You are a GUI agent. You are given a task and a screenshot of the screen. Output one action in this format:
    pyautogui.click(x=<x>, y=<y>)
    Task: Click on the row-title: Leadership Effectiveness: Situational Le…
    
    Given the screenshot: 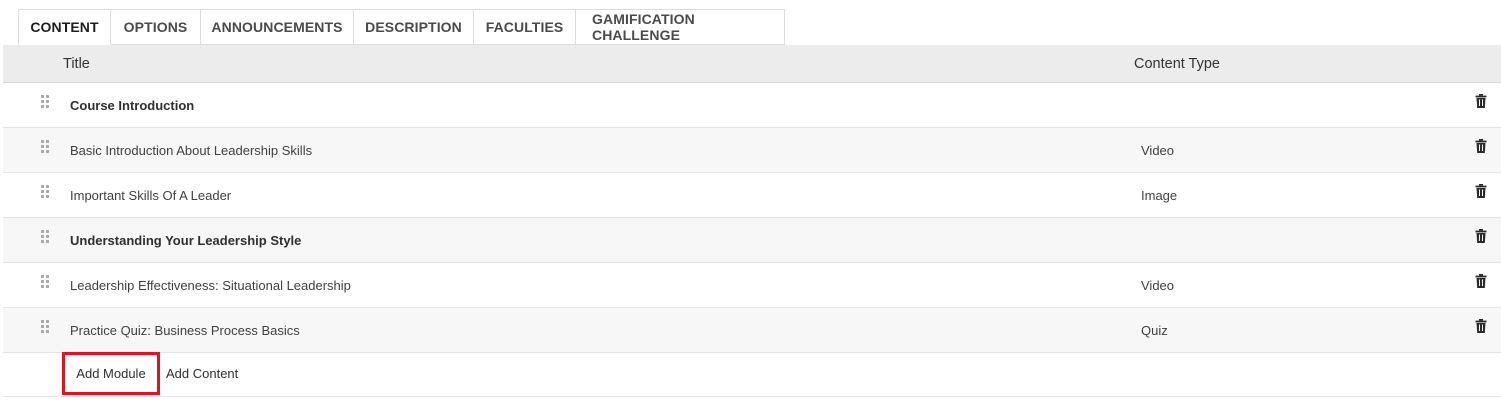 What is the action you would take?
    pyautogui.click(x=210, y=285)
    